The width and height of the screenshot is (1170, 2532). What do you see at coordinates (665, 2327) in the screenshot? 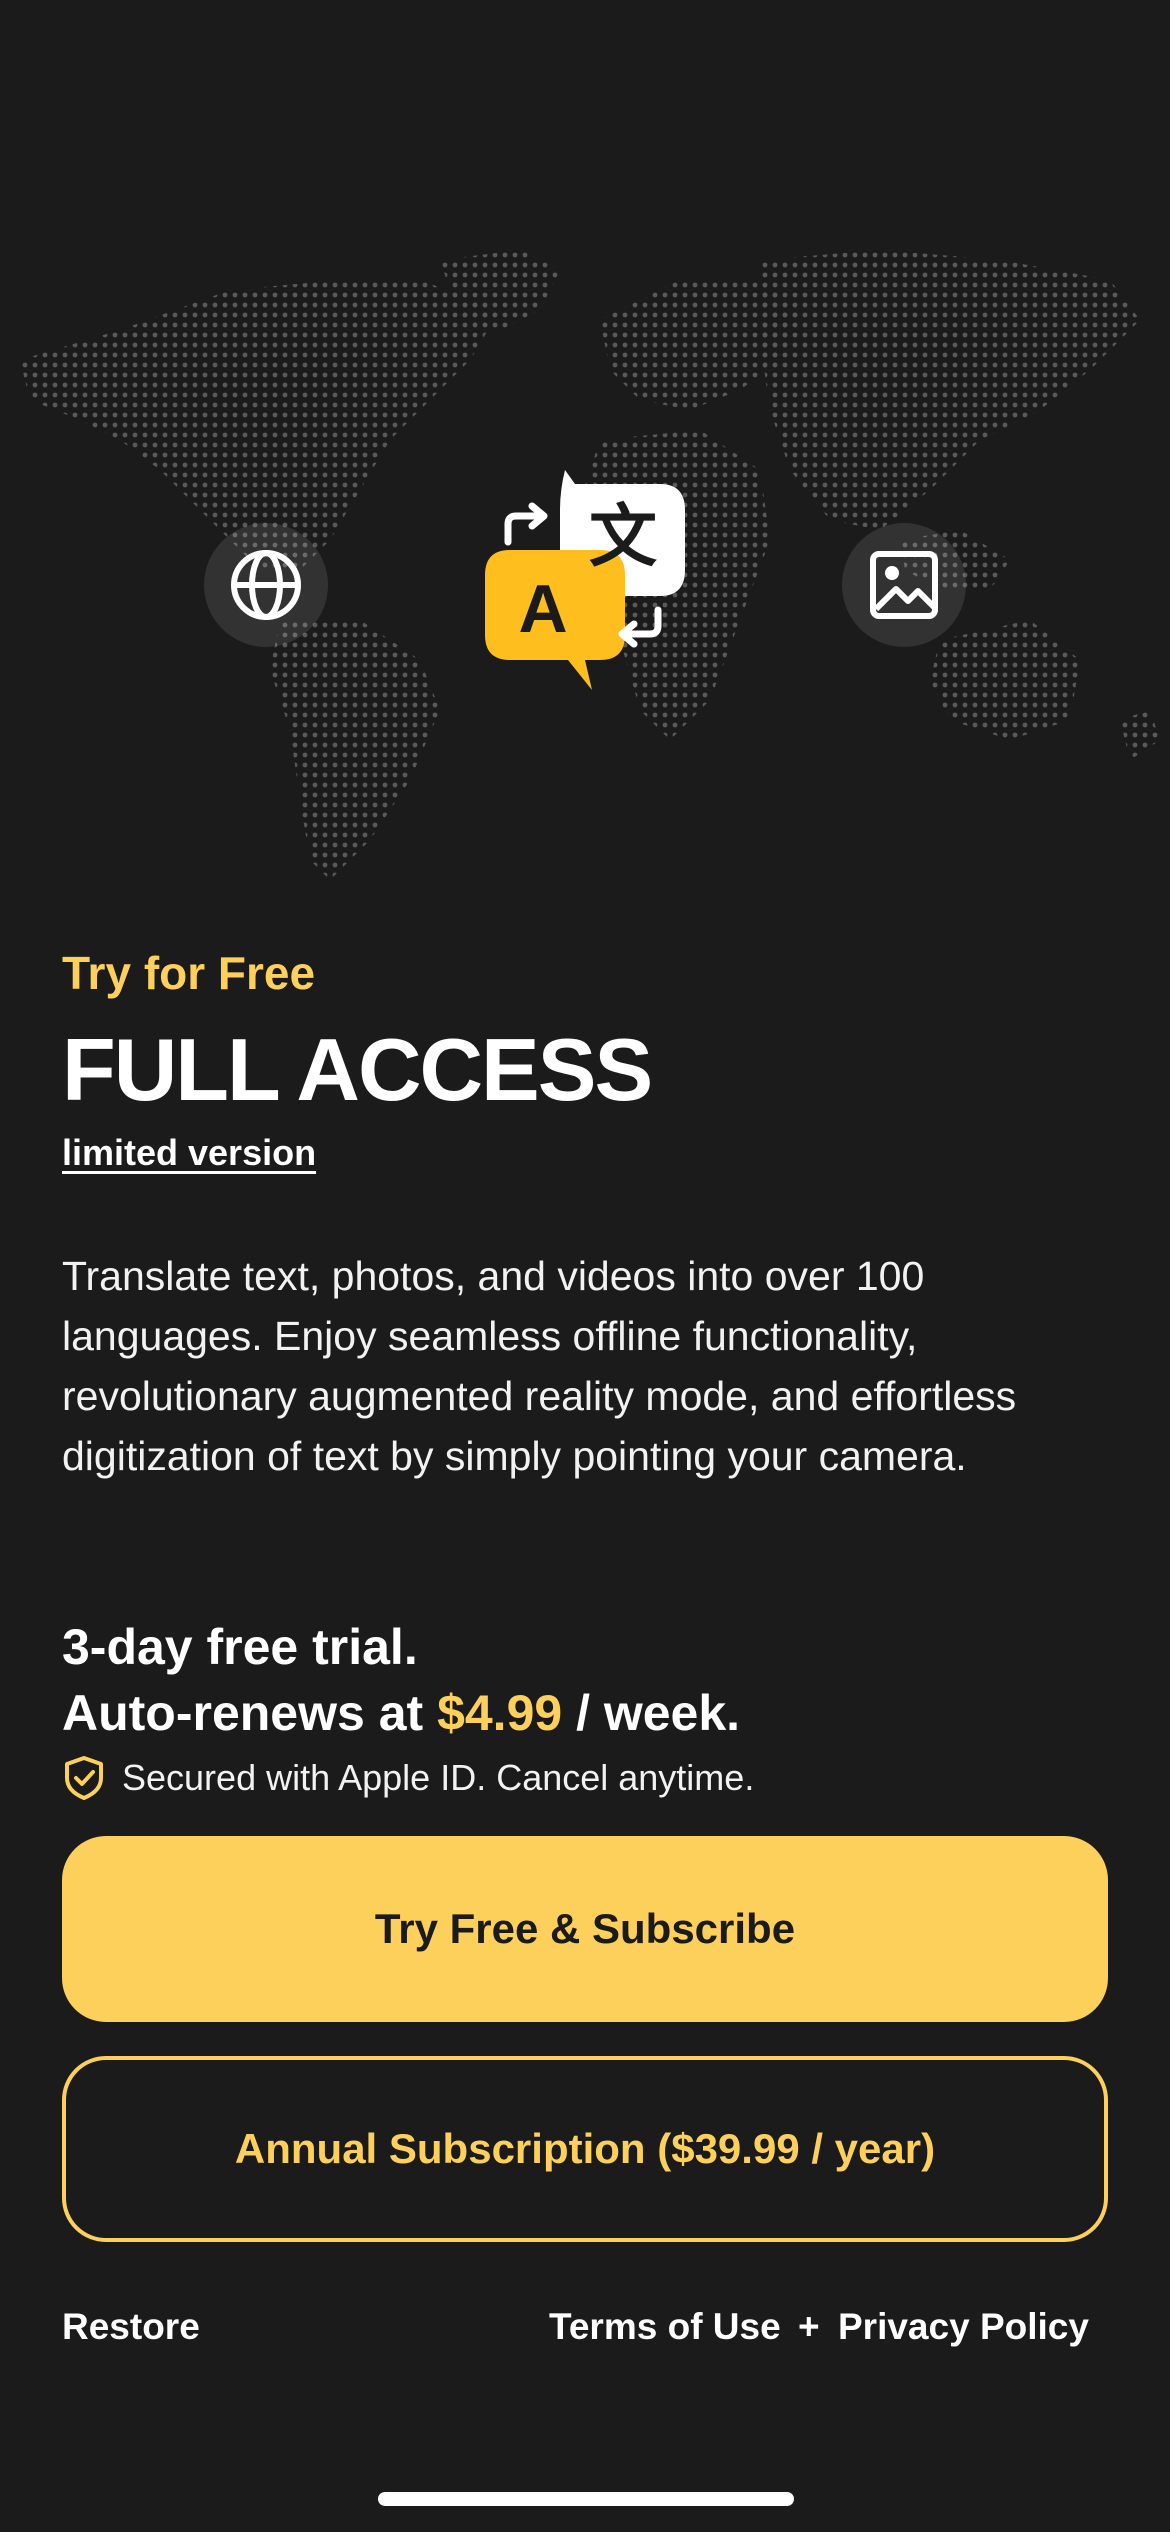
I see `terms-of-use-link: Terms of Use` at bounding box center [665, 2327].